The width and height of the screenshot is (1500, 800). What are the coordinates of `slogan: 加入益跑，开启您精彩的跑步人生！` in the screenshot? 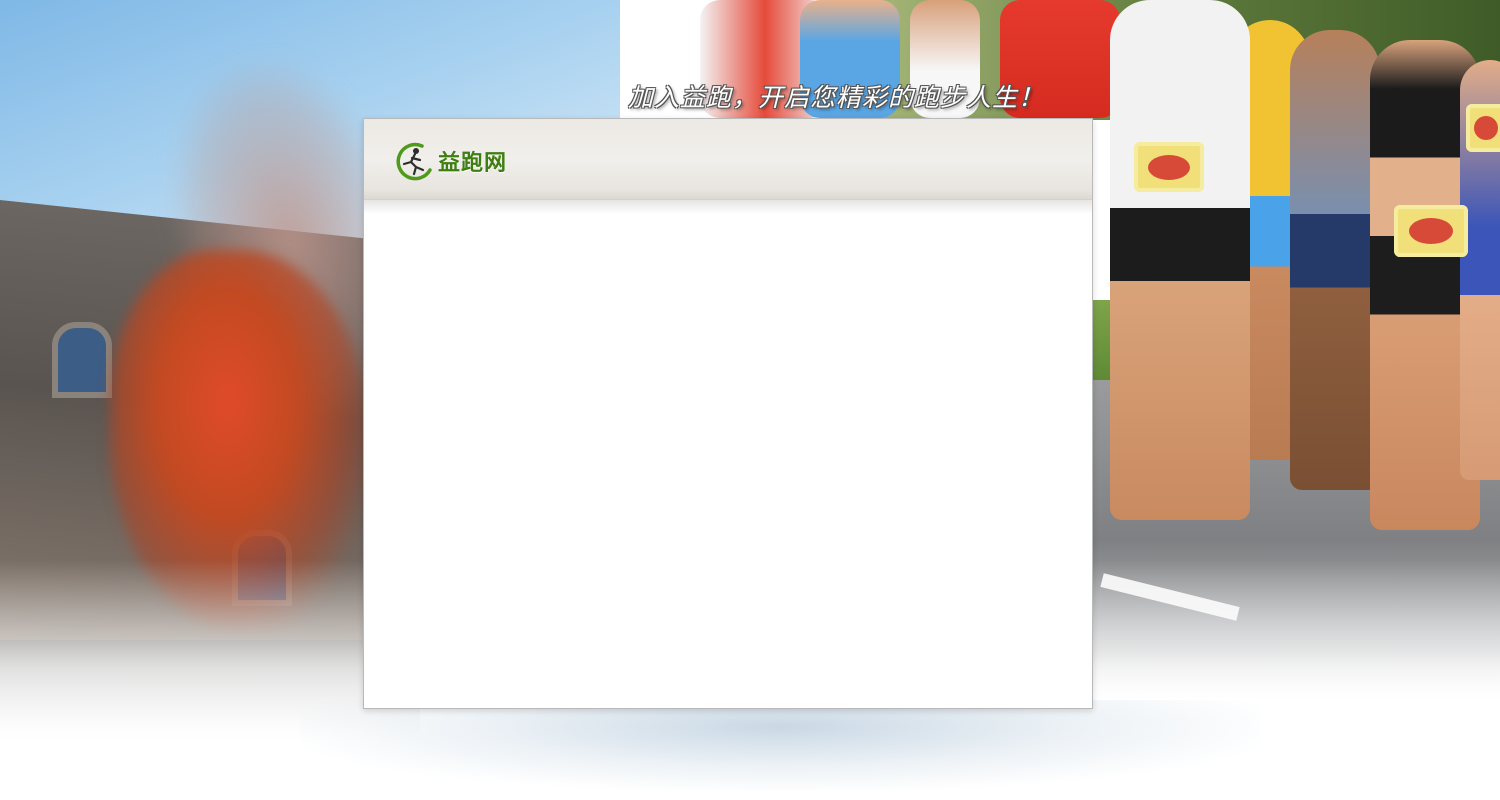 It's located at (836, 97).